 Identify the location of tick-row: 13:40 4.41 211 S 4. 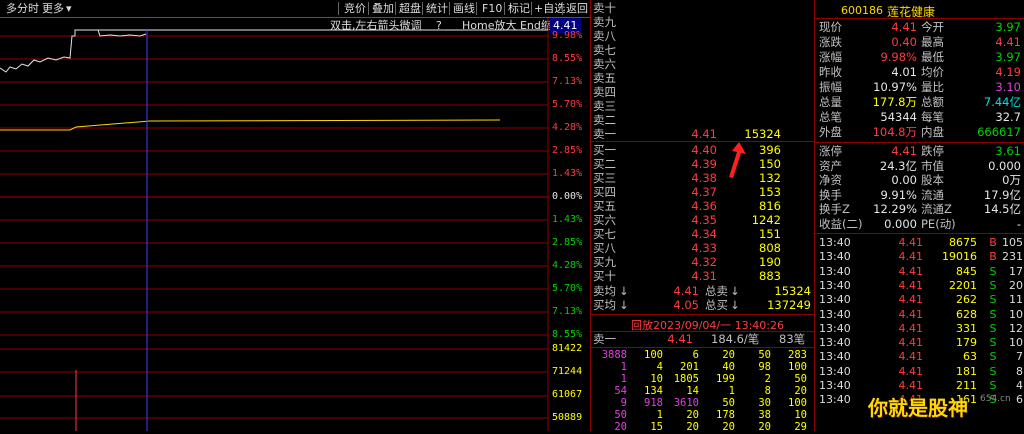
(921, 385).